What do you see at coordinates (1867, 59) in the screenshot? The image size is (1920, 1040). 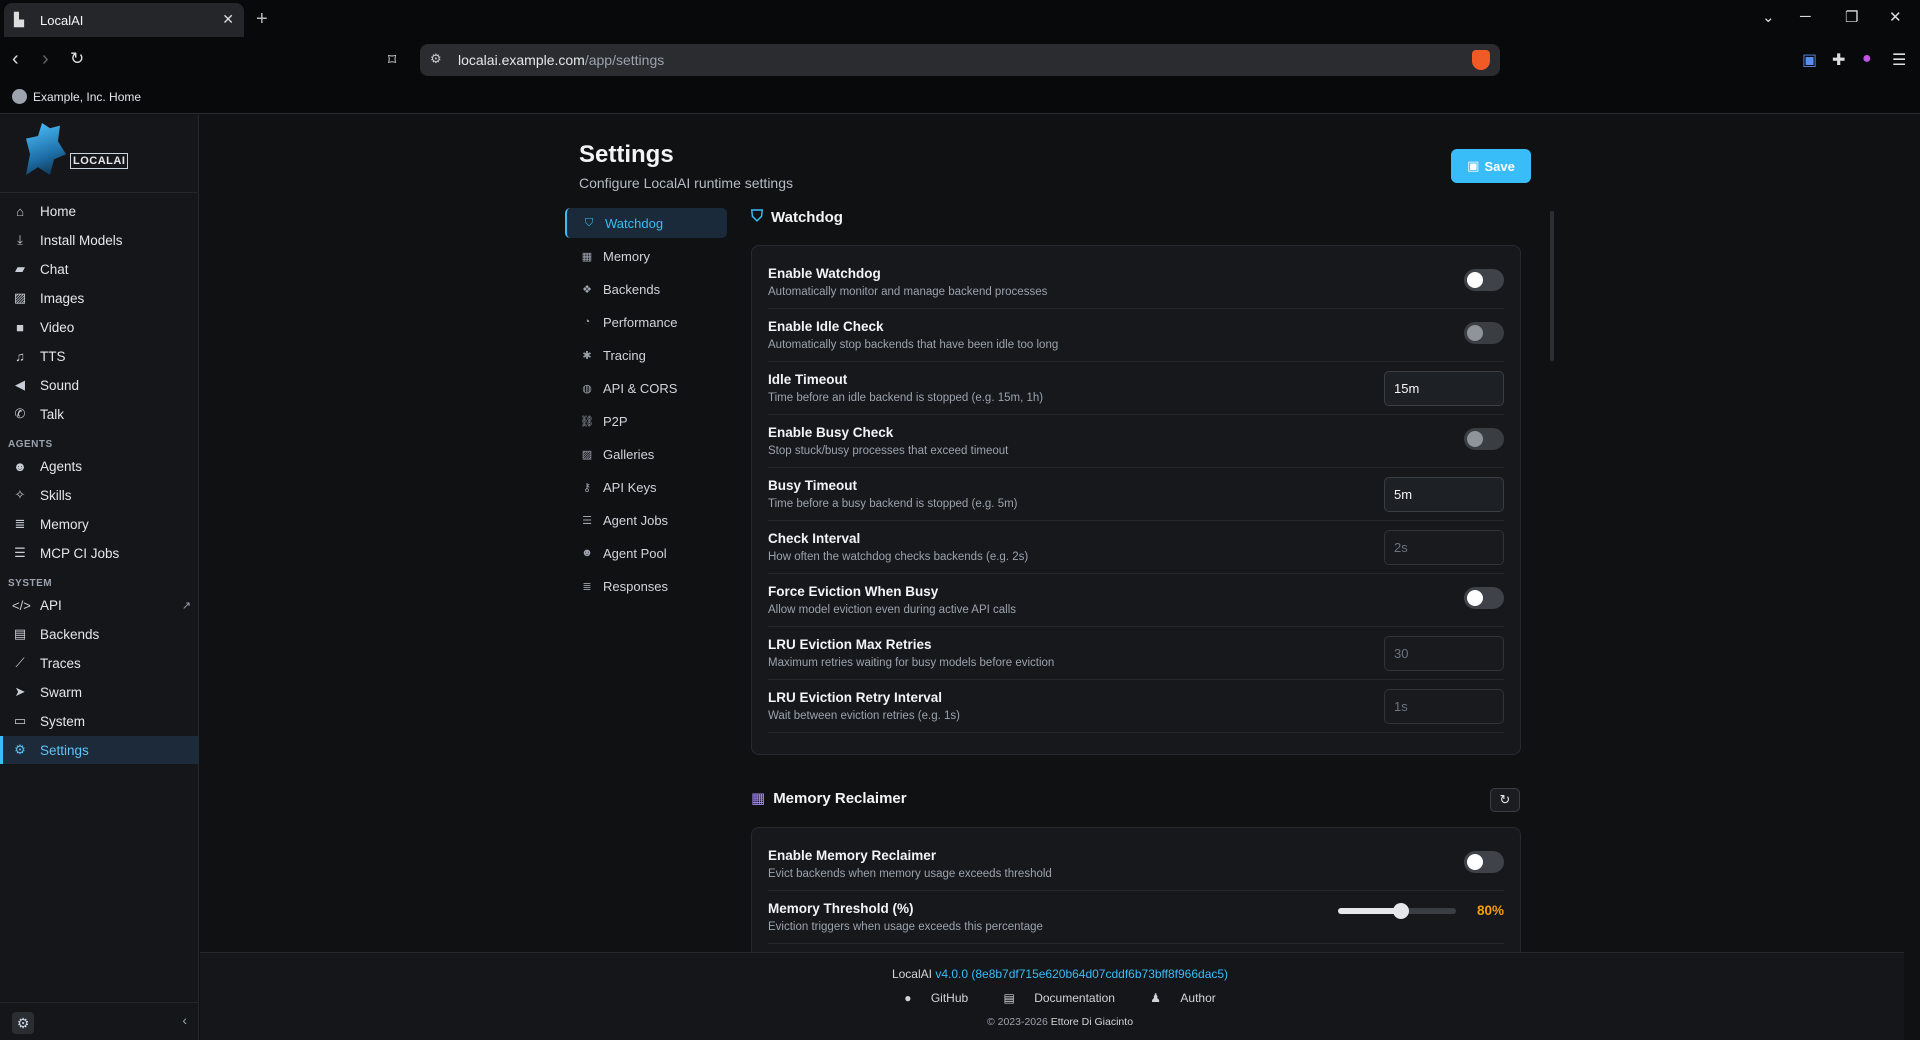 I see `wallet-icon: ●` at bounding box center [1867, 59].